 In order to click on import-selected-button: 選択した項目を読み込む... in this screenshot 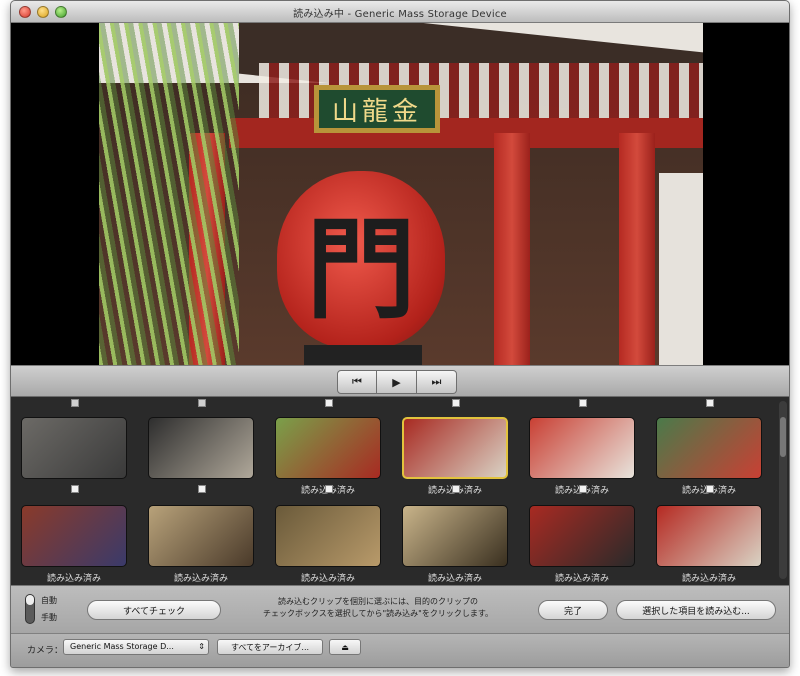, I will do `click(696, 610)`.